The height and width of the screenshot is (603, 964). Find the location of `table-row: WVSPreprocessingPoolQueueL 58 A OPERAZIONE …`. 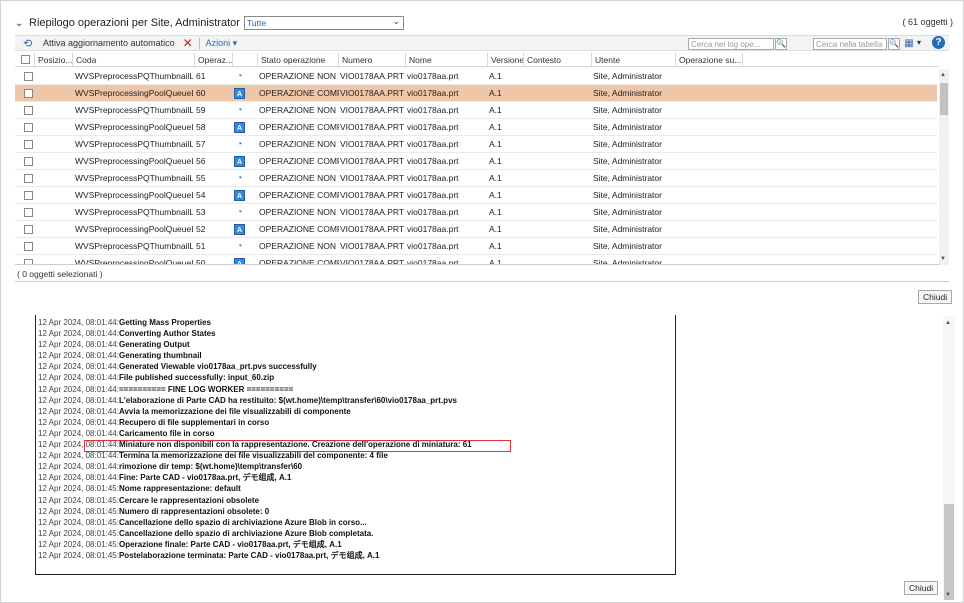

table-row: WVSPreprocessingPoolQueueL 58 A OPERAZIONE … is located at coordinates (476, 127).